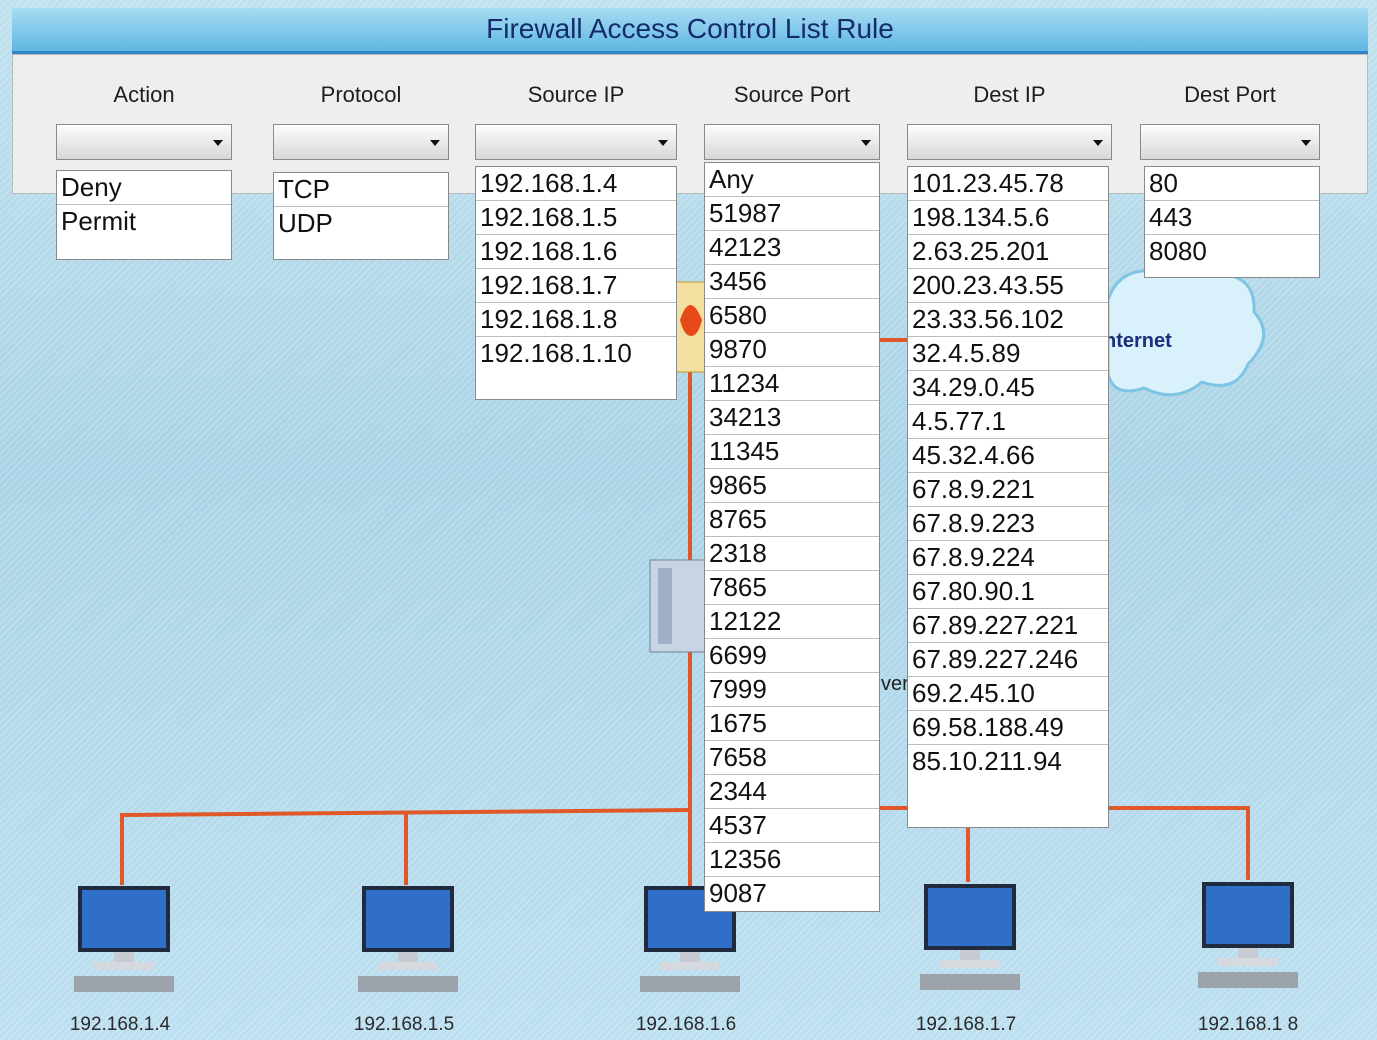 The image size is (1377, 1040). Describe the element at coordinates (1232, 218) in the screenshot. I see `dest-port-option: 443` at that location.